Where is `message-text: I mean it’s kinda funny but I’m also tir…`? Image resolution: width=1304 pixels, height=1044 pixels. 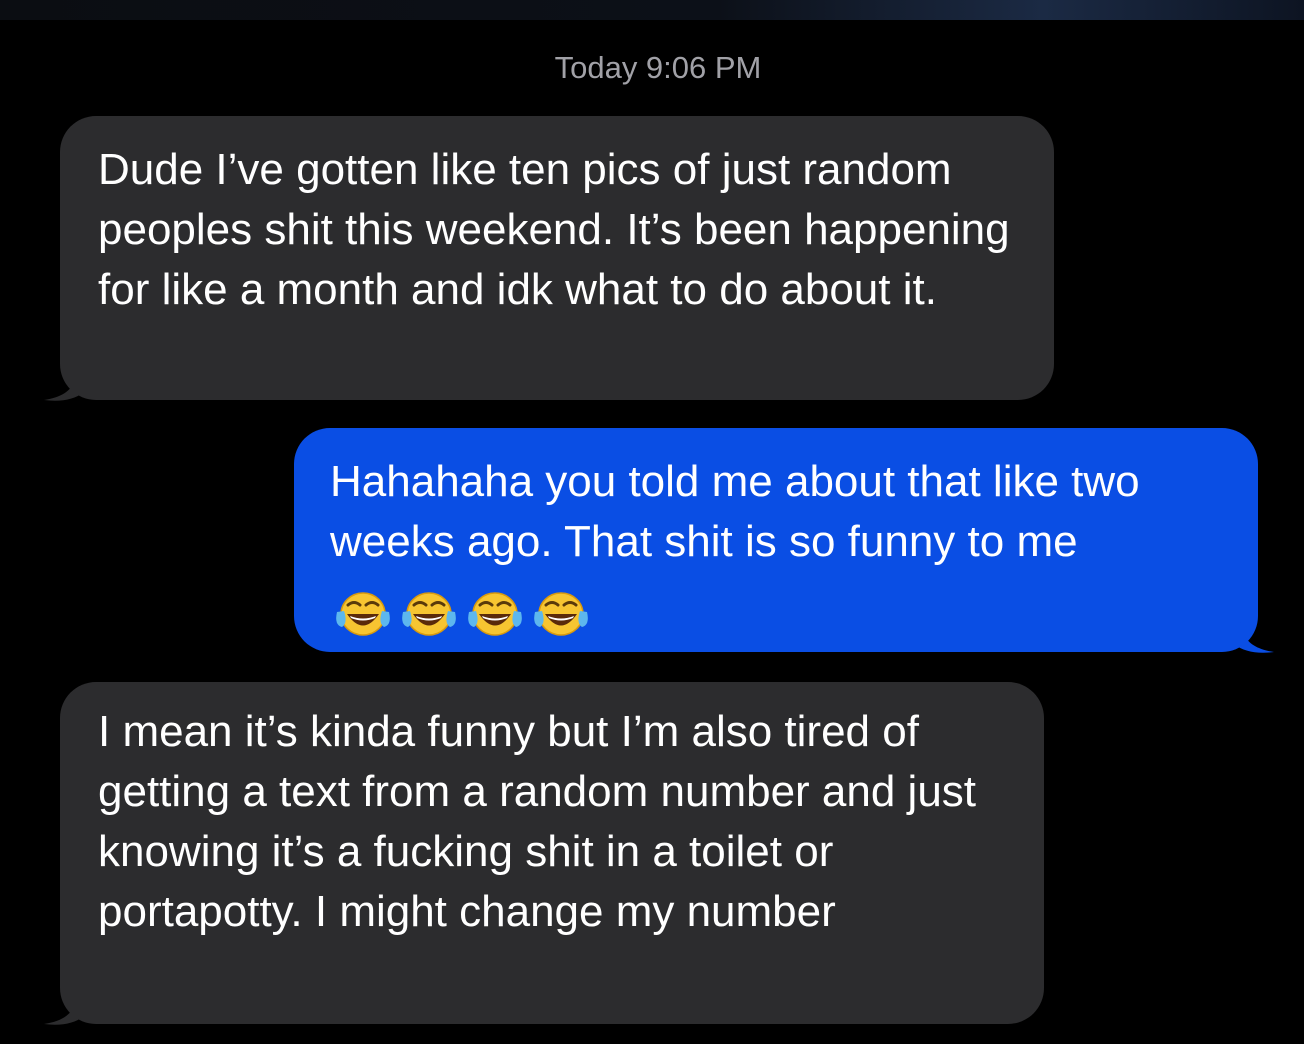 message-text: I mean it’s kinda funny but I’m also tir… is located at coordinates (537, 821).